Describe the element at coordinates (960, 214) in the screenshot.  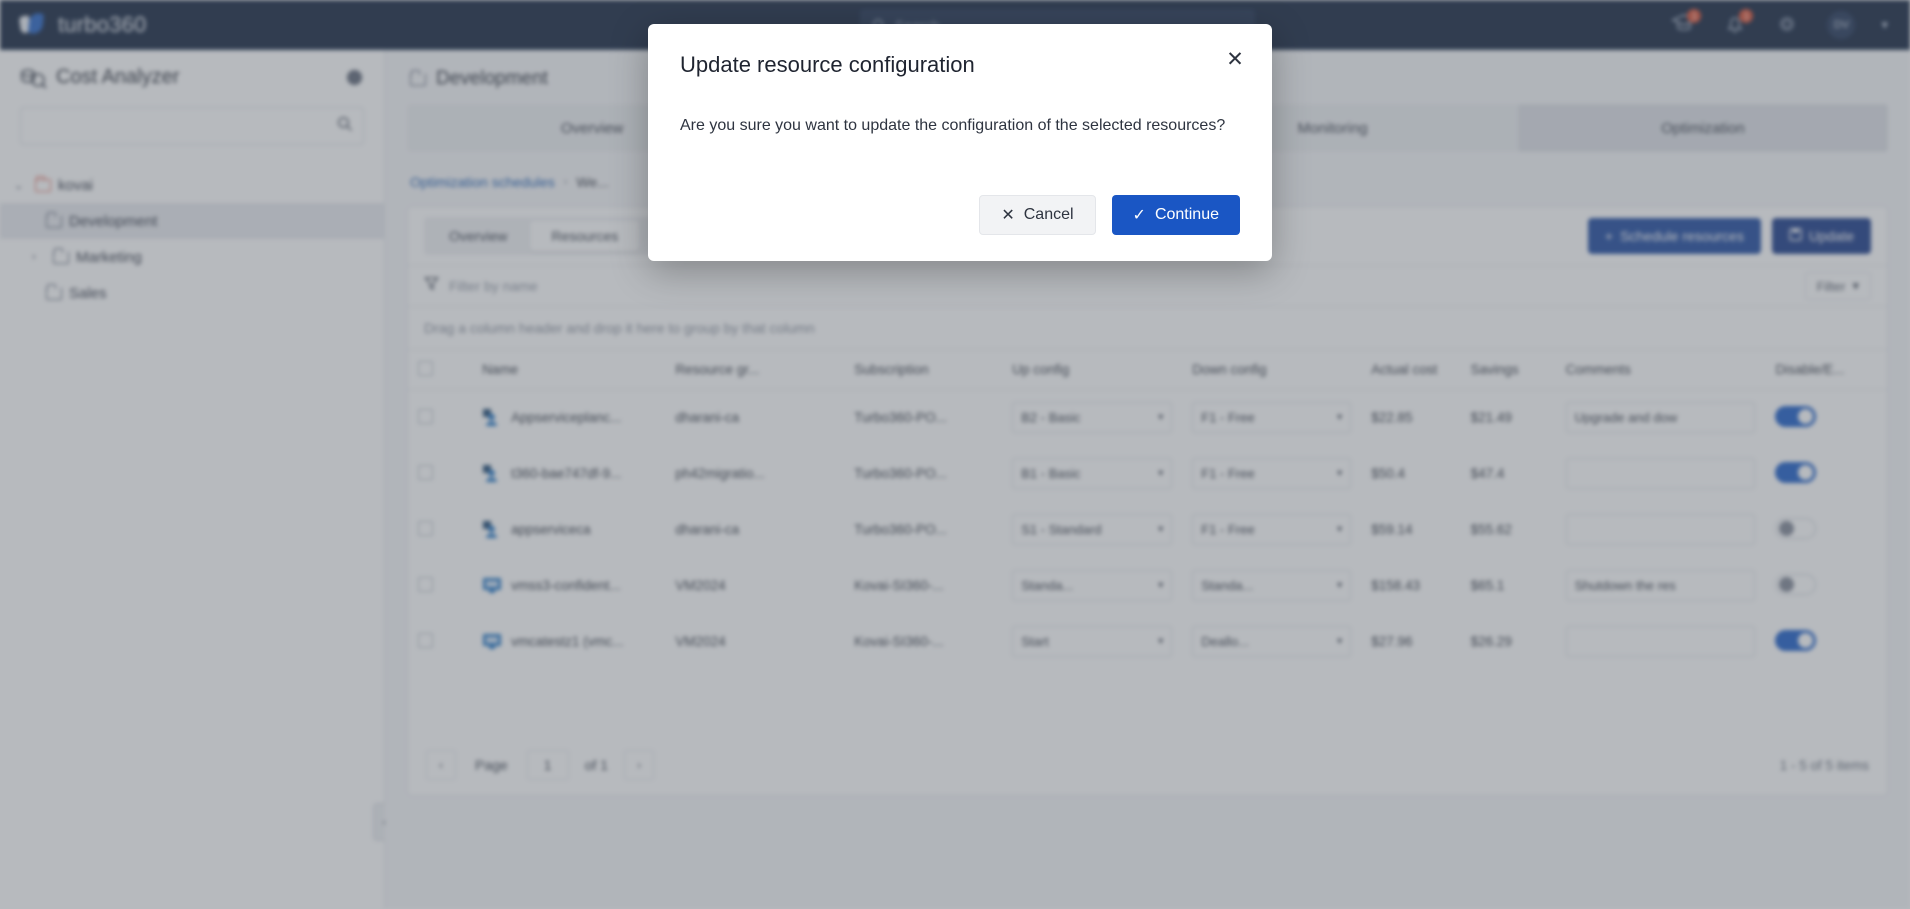
I see `dialog-actions: ✕ Cancel ✓ Continue` at that location.